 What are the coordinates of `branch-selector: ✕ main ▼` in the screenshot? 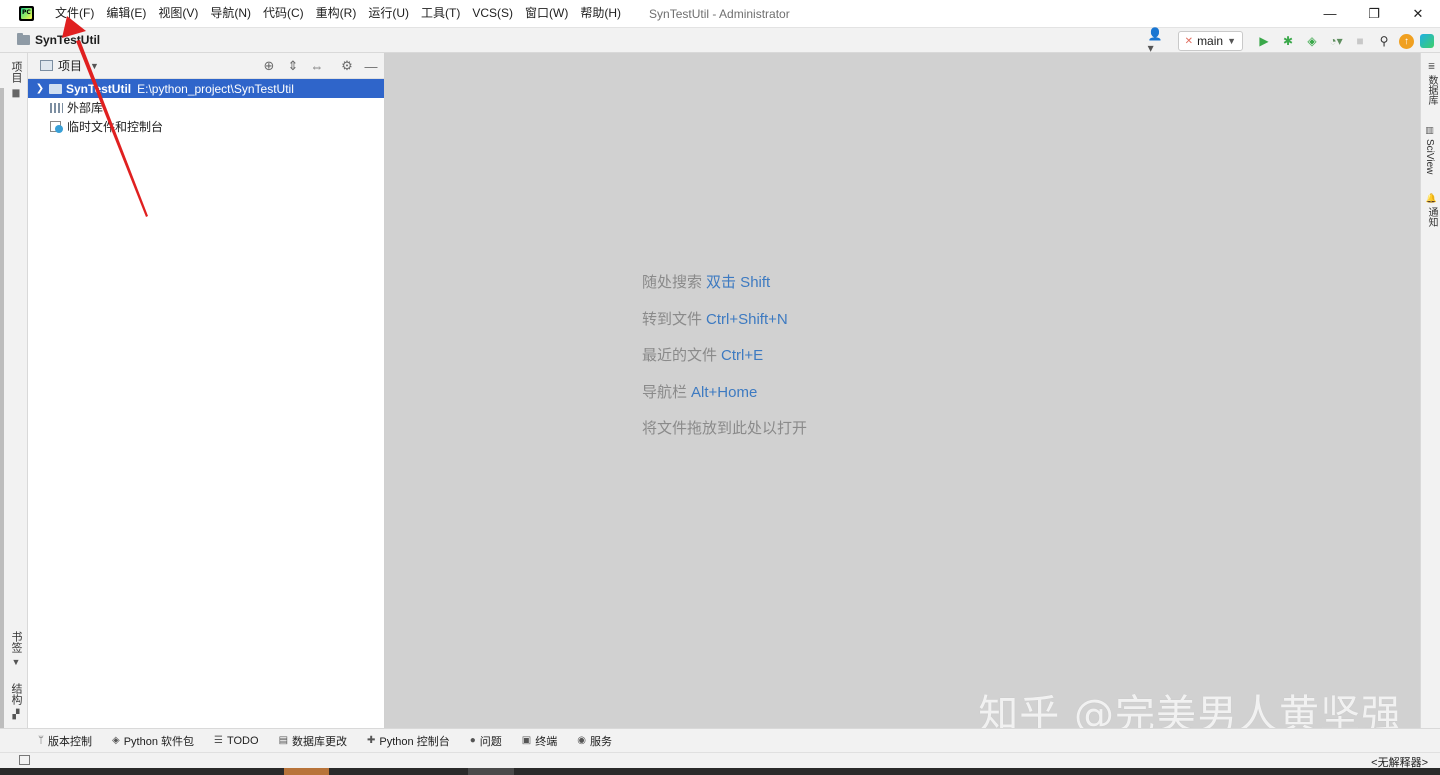 It's located at (1210, 41).